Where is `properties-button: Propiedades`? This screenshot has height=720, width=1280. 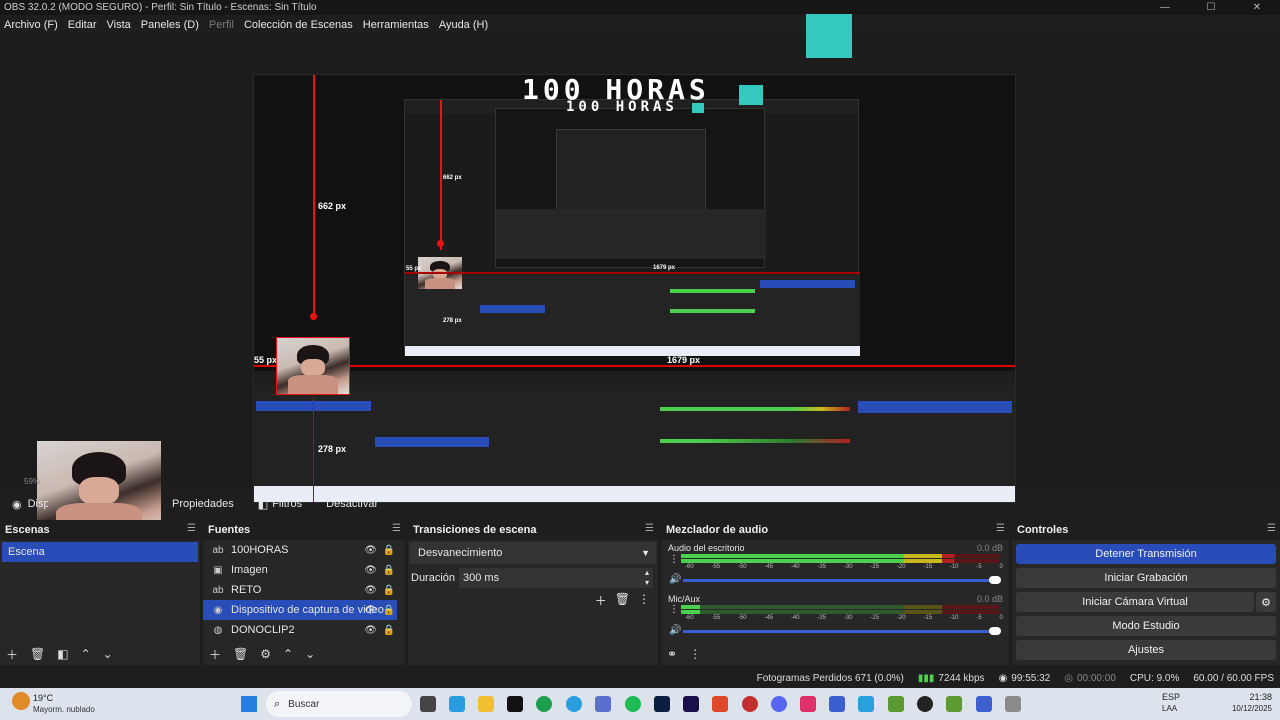
properties-button: Propiedades is located at coordinates (203, 504).